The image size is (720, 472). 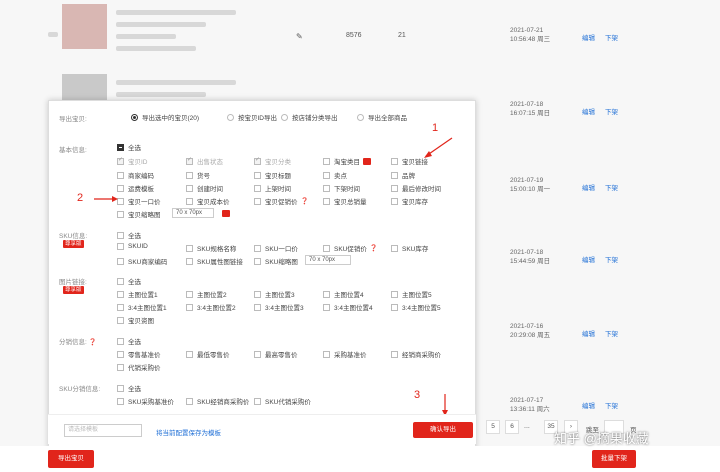 I want to click on created-date: 2021-07-18 16:07:15 周日, so click(x=530, y=109).